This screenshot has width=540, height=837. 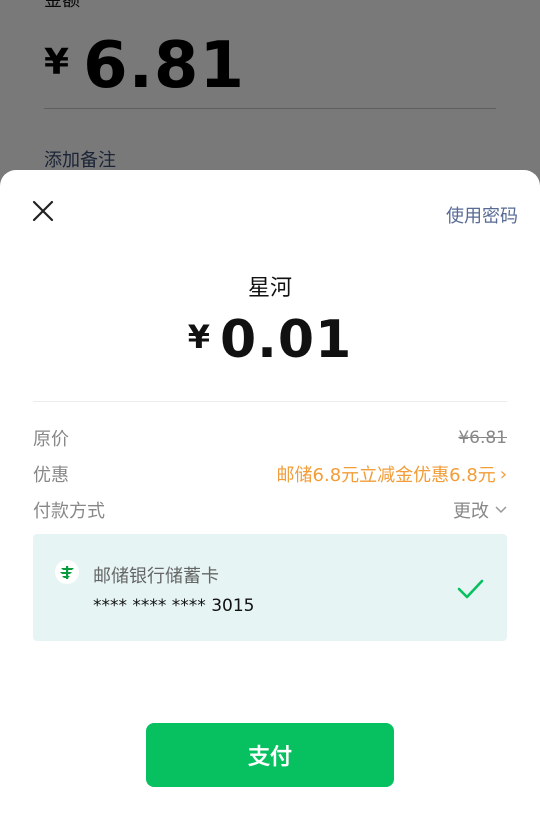 What do you see at coordinates (174, 606) in the screenshot?
I see `card-number: **** **** **** 3015` at bounding box center [174, 606].